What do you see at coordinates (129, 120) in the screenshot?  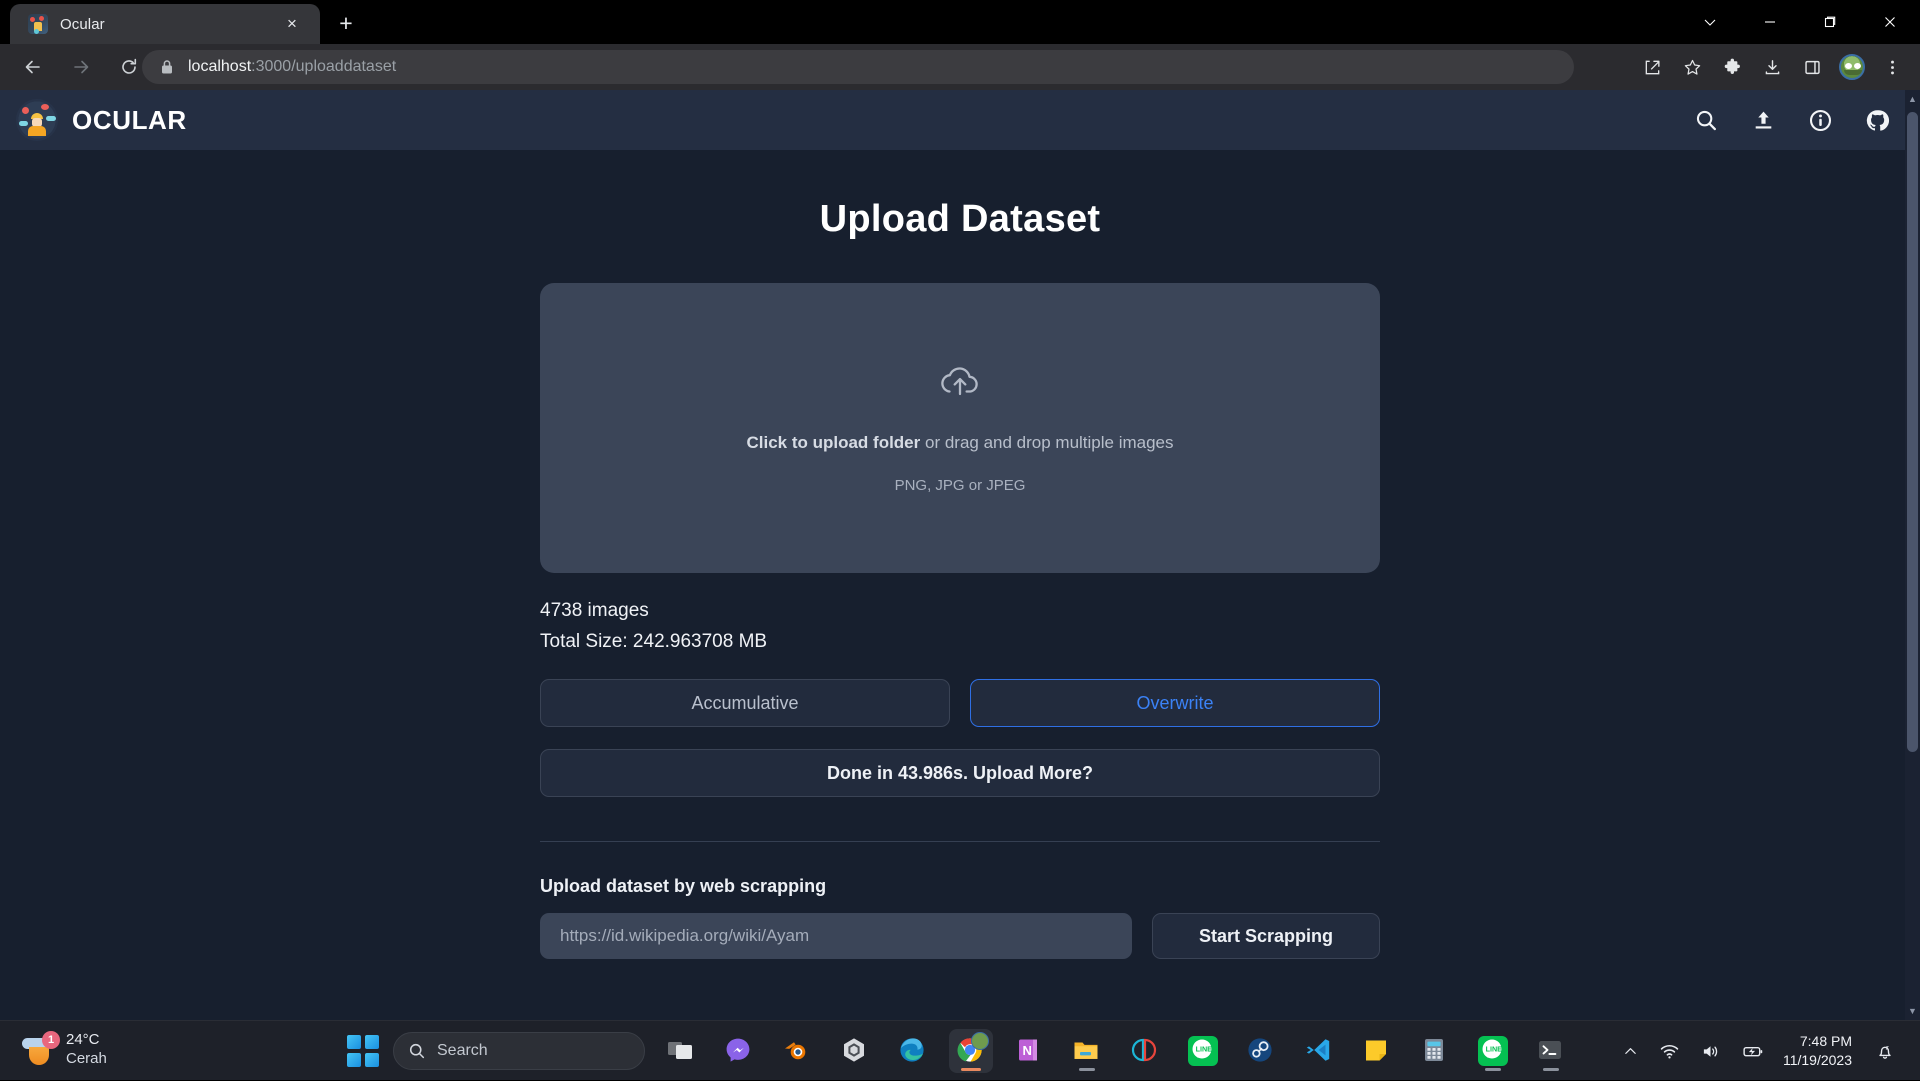 I see `brand-name: OCULAR` at bounding box center [129, 120].